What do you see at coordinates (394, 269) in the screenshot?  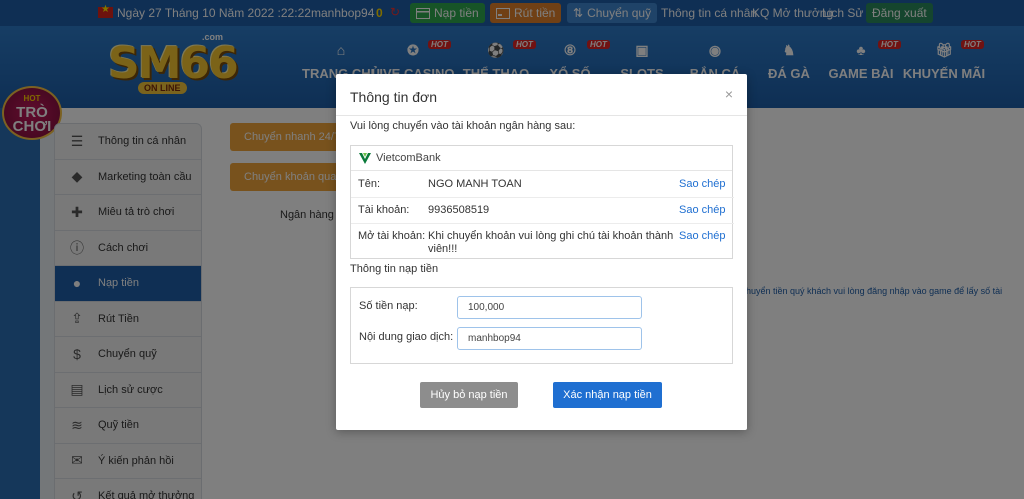 I see `deposit-info-heading: Thông tin nạp tiền` at bounding box center [394, 269].